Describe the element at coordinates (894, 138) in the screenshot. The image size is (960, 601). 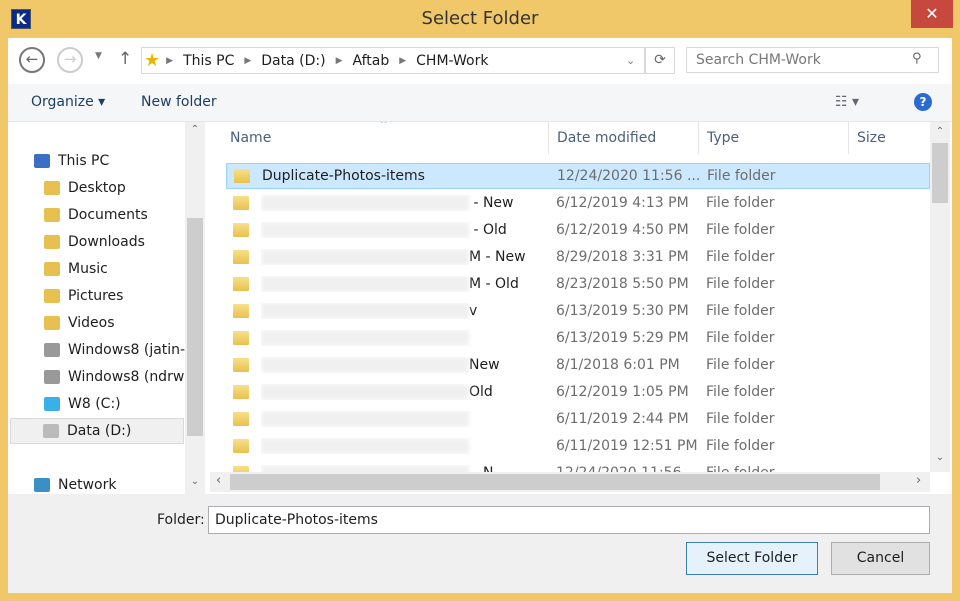
I see `column-size: Size` at that location.